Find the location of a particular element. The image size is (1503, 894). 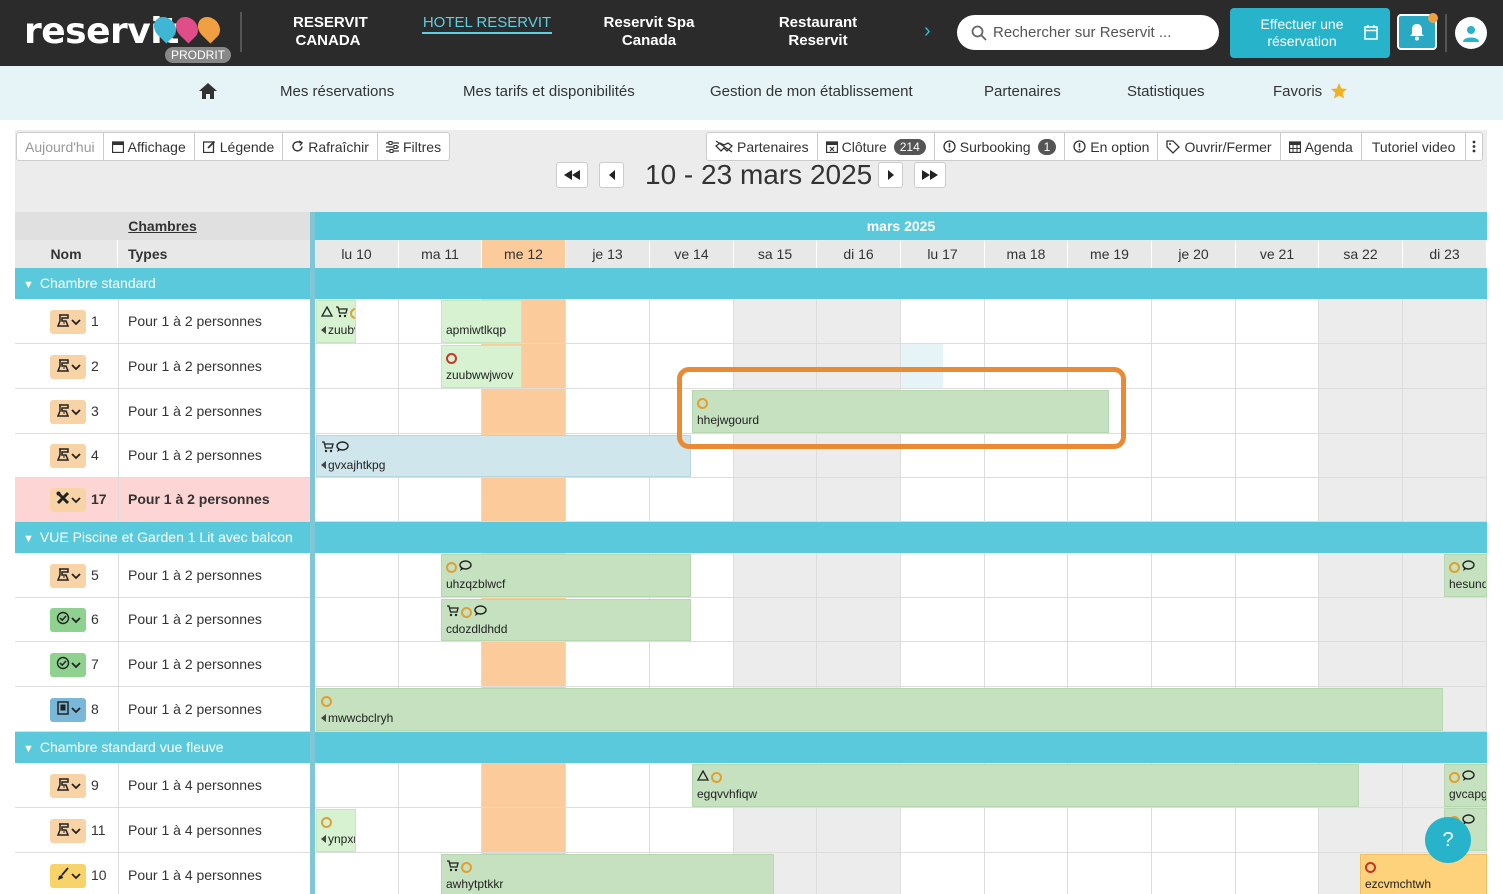

video-tutorial-button: Tutoriel video is located at coordinates (1414, 146).